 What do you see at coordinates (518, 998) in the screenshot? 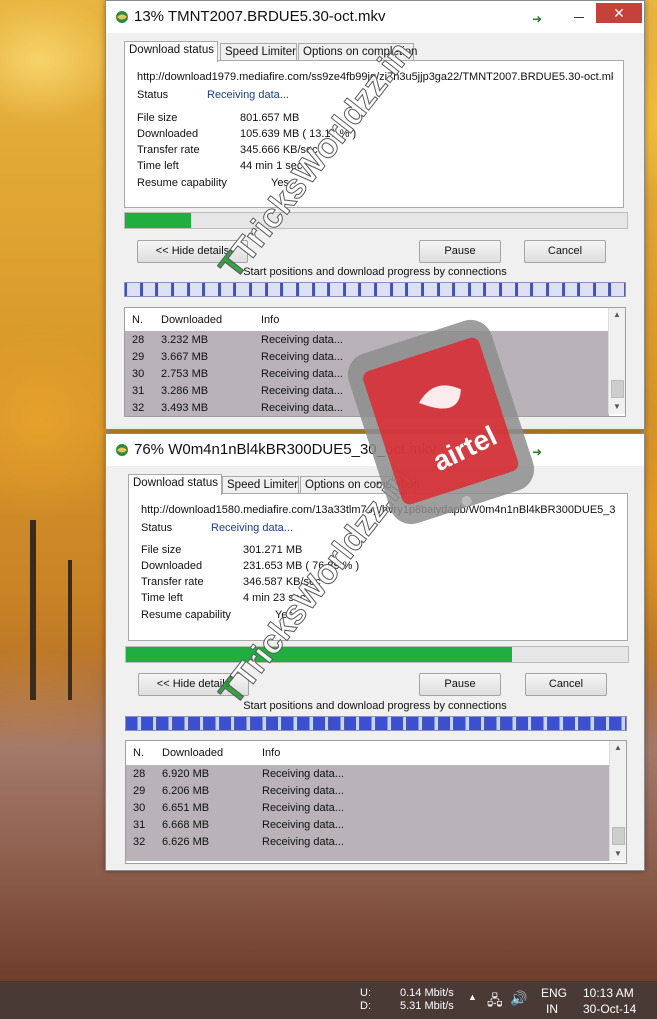
I see `volume-icon: 🔊` at bounding box center [518, 998].